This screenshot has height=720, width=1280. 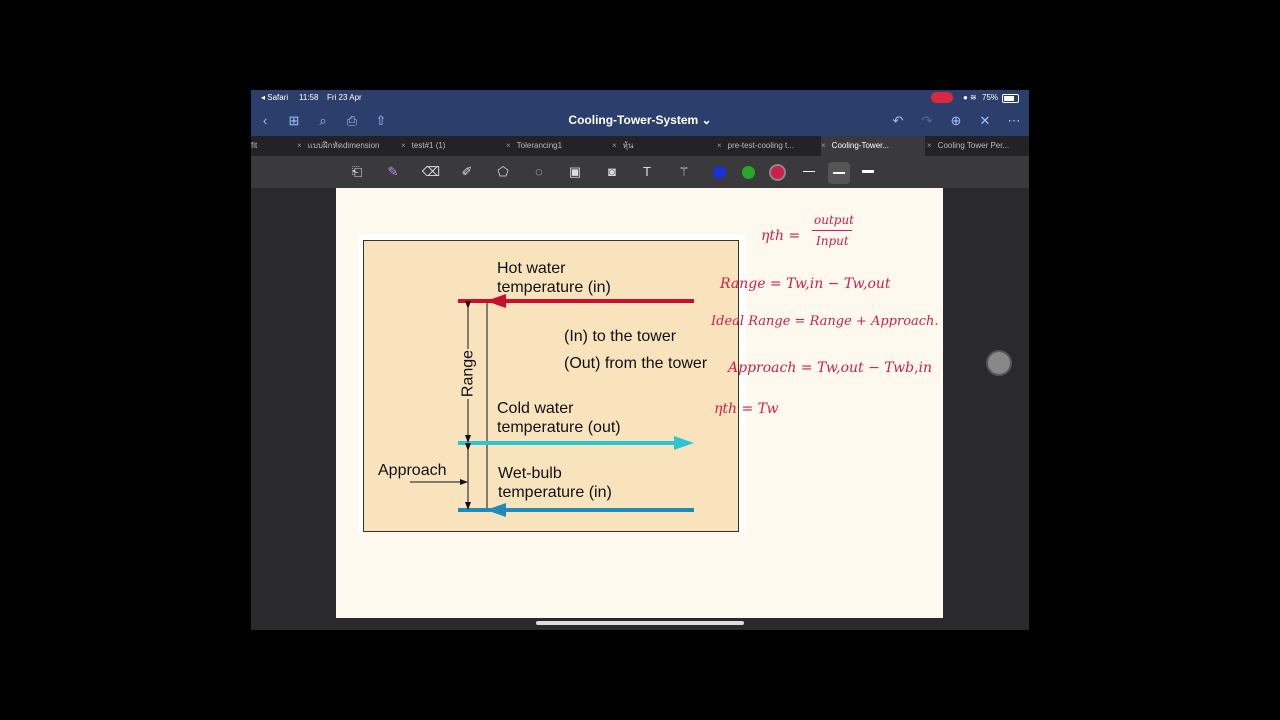 I want to click on laser-pointer-icon: ⚚, so click(x=684, y=172).